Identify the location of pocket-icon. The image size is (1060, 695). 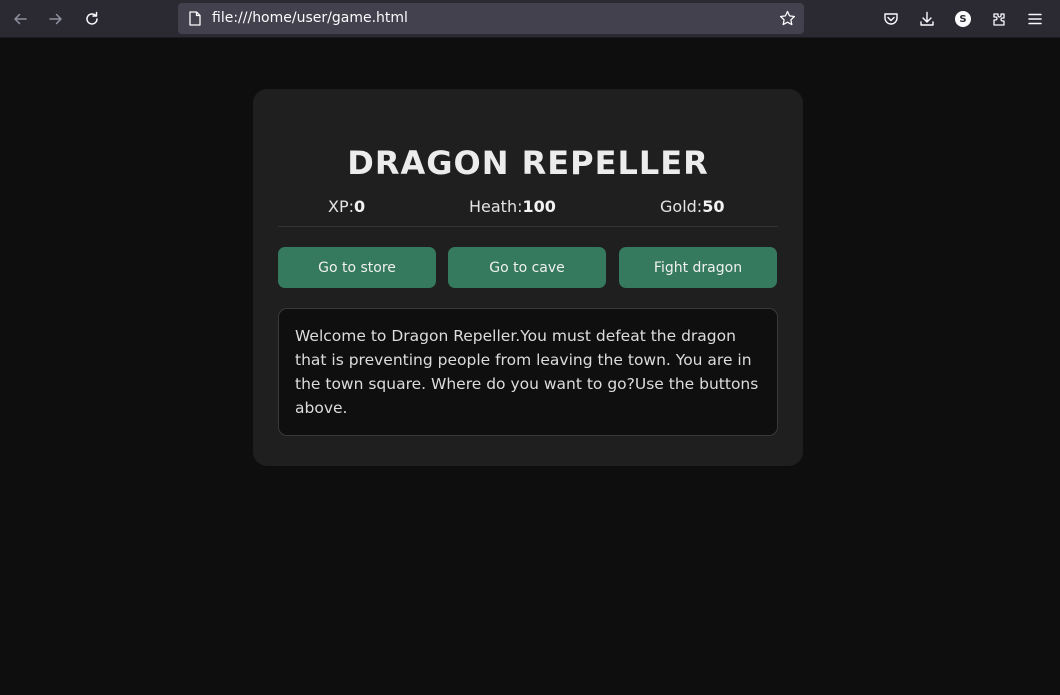
(891, 19).